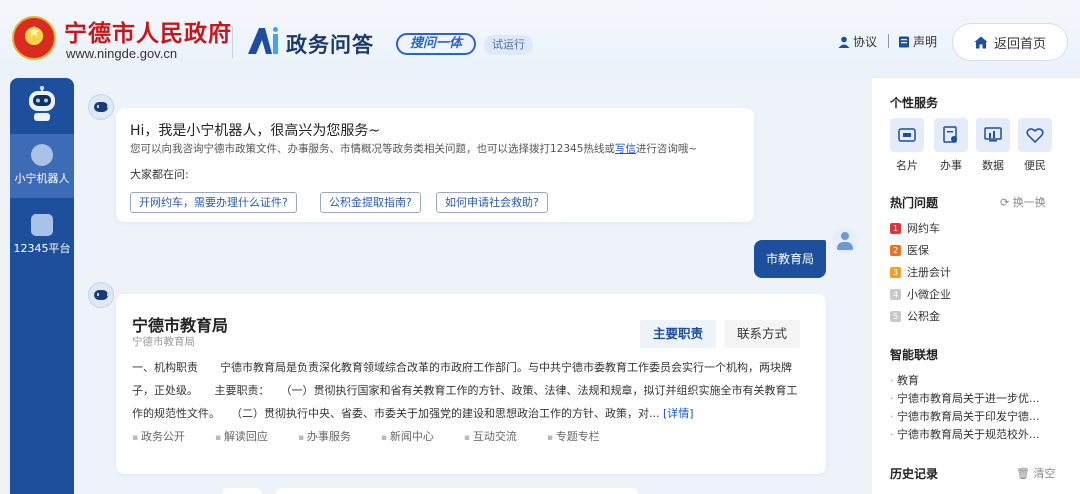 Image resolution: width=1080 pixels, height=494 pixels. I want to click on affairs-icon, so click(950, 134).